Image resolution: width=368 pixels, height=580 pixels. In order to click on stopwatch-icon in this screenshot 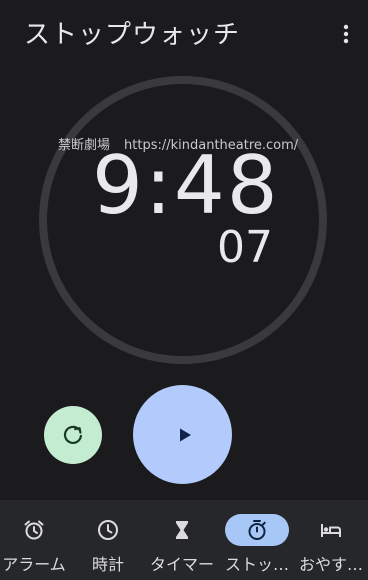, I will do `click(257, 530)`.